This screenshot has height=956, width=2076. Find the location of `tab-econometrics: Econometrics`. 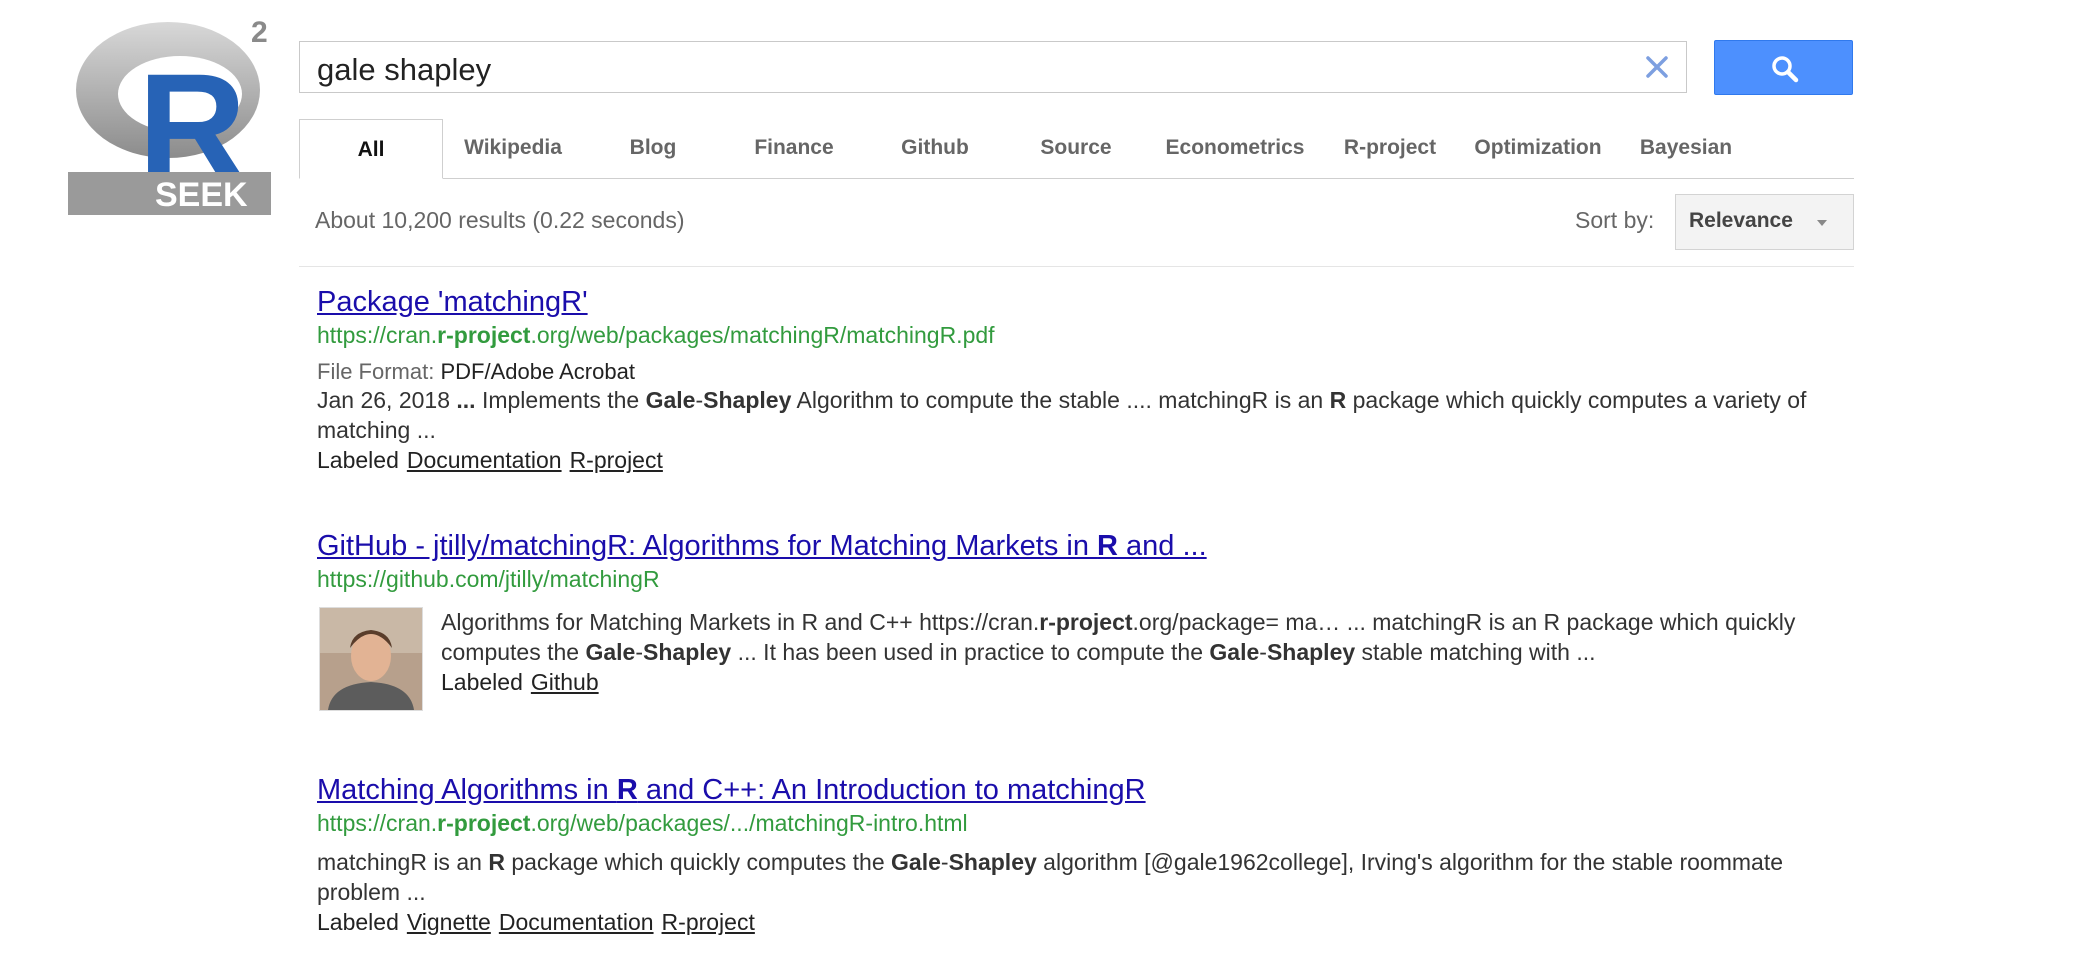

tab-econometrics: Econometrics is located at coordinates (1235, 148).